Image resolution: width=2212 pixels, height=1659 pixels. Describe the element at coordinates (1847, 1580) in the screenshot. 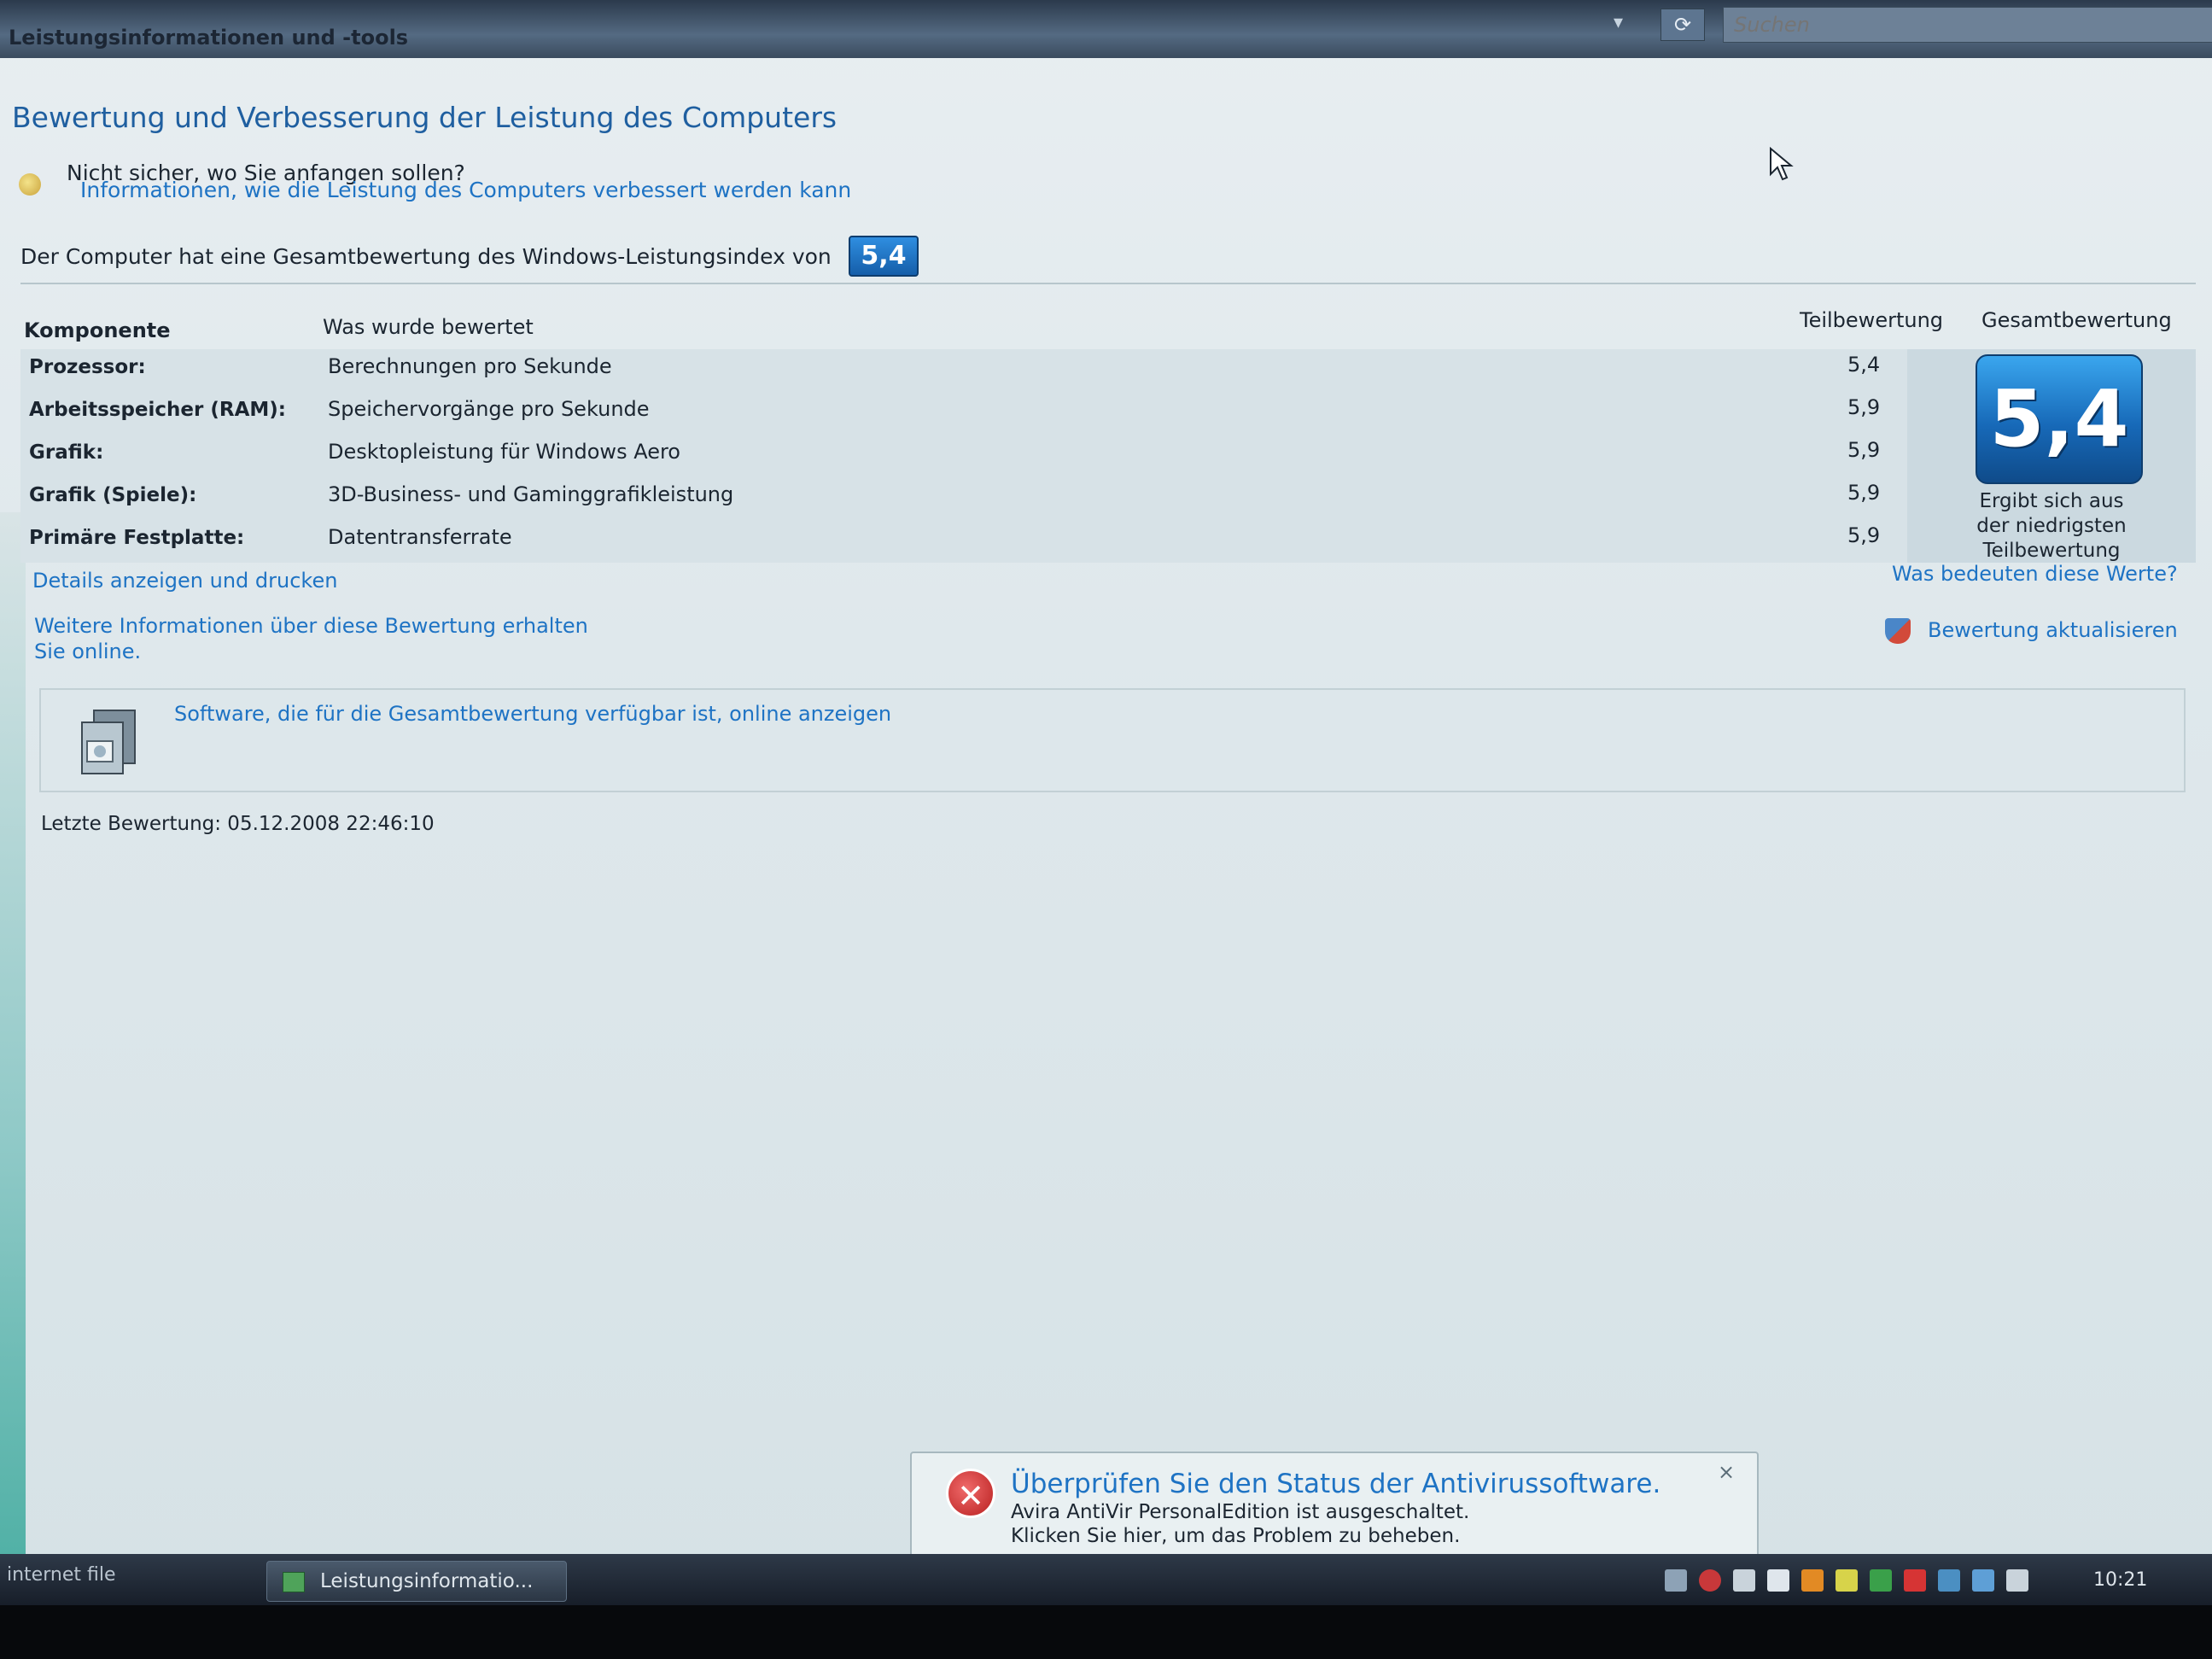

I see `network-shield-icon` at that location.